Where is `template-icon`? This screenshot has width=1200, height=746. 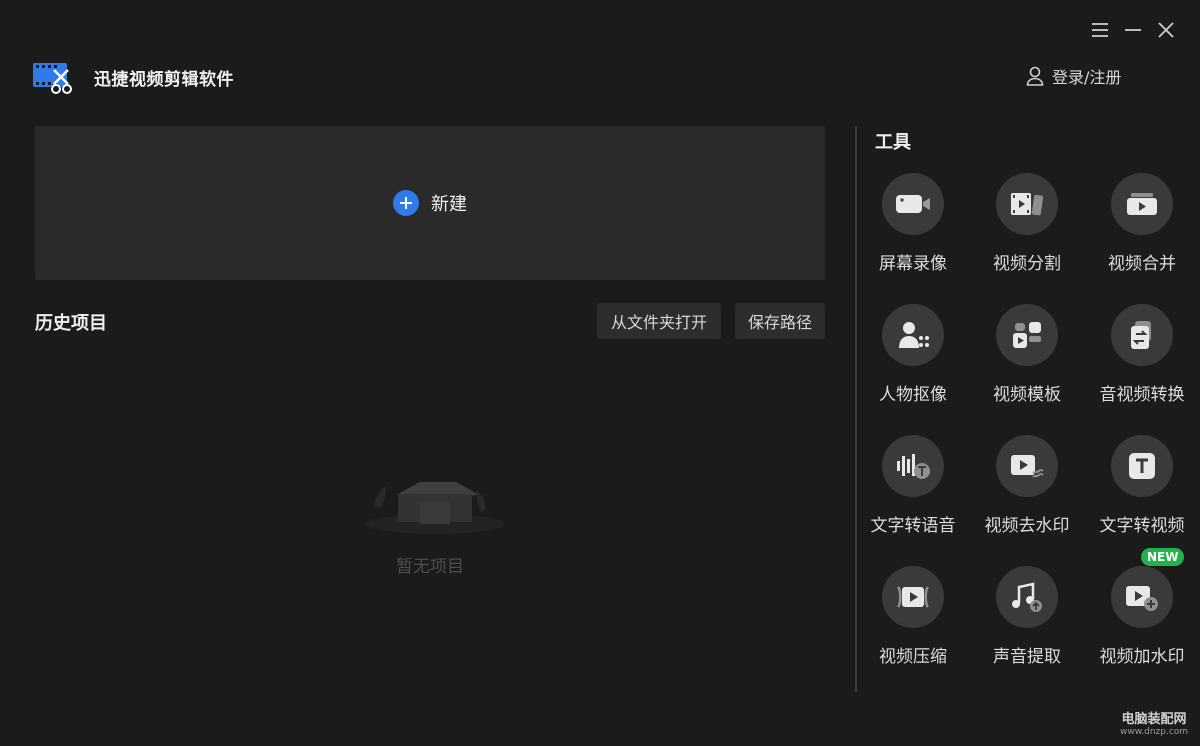
template-icon is located at coordinates (1027, 335).